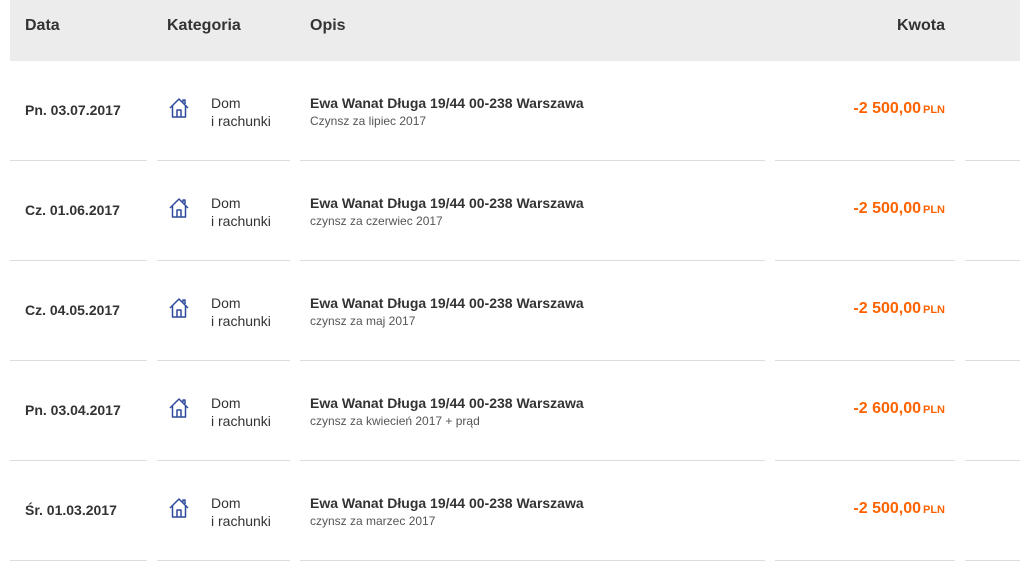 The image size is (1020, 576). Describe the element at coordinates (72, 210) in the screenshot. I see `transaction-date: Cz. 01.06.2017` at that location.